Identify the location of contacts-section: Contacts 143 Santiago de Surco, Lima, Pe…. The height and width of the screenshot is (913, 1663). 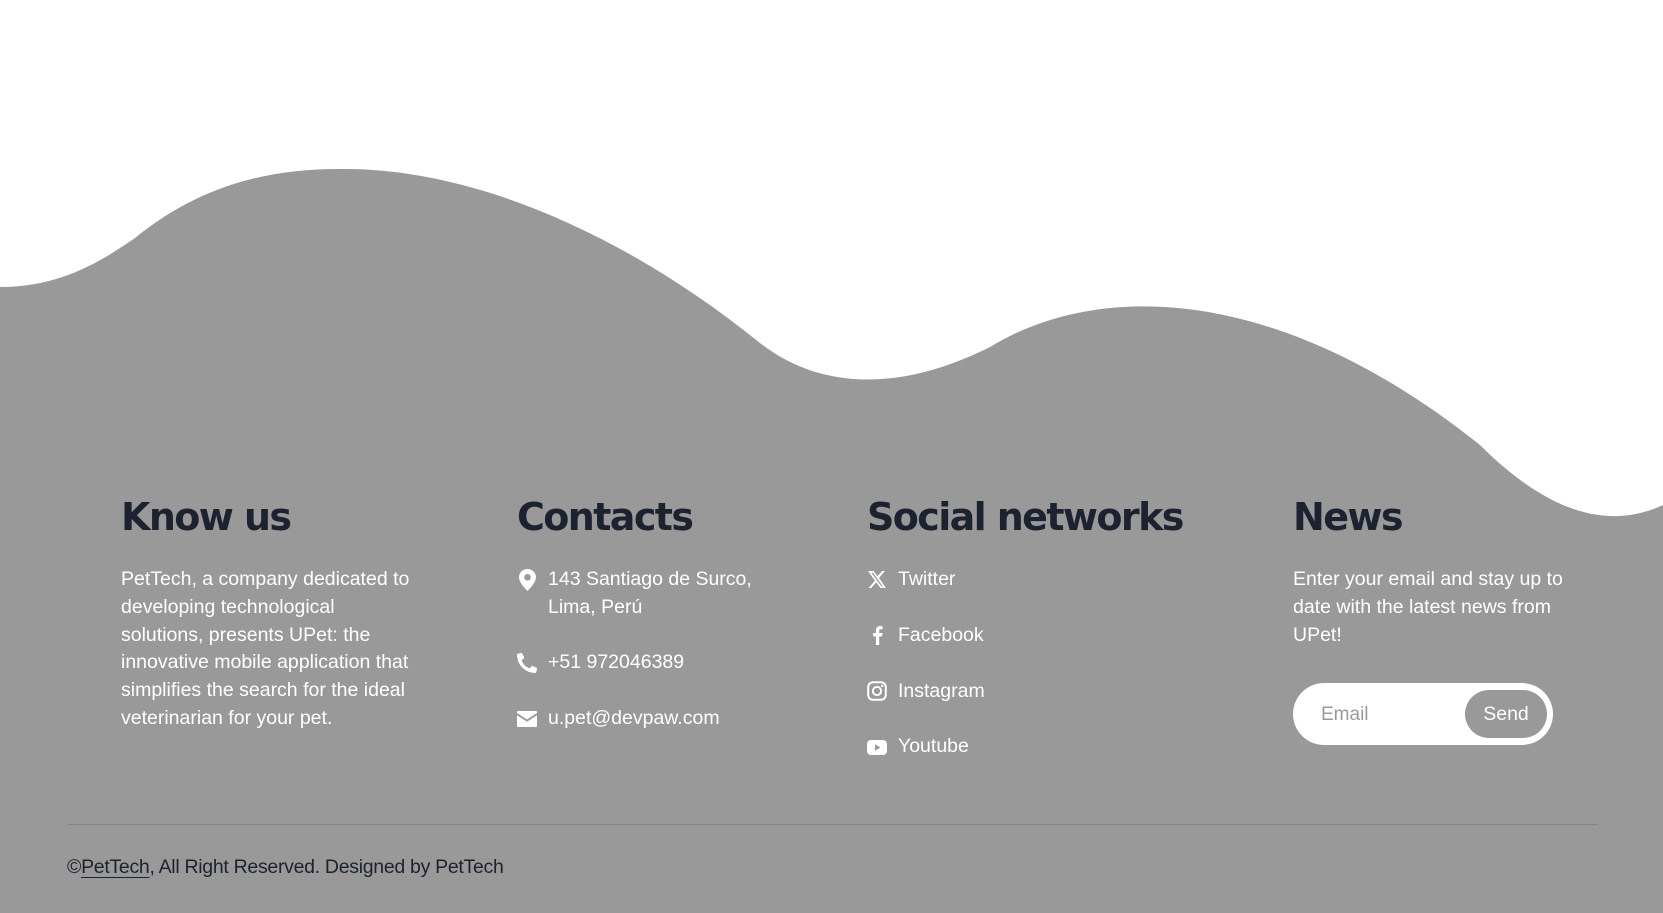
(667, 628).